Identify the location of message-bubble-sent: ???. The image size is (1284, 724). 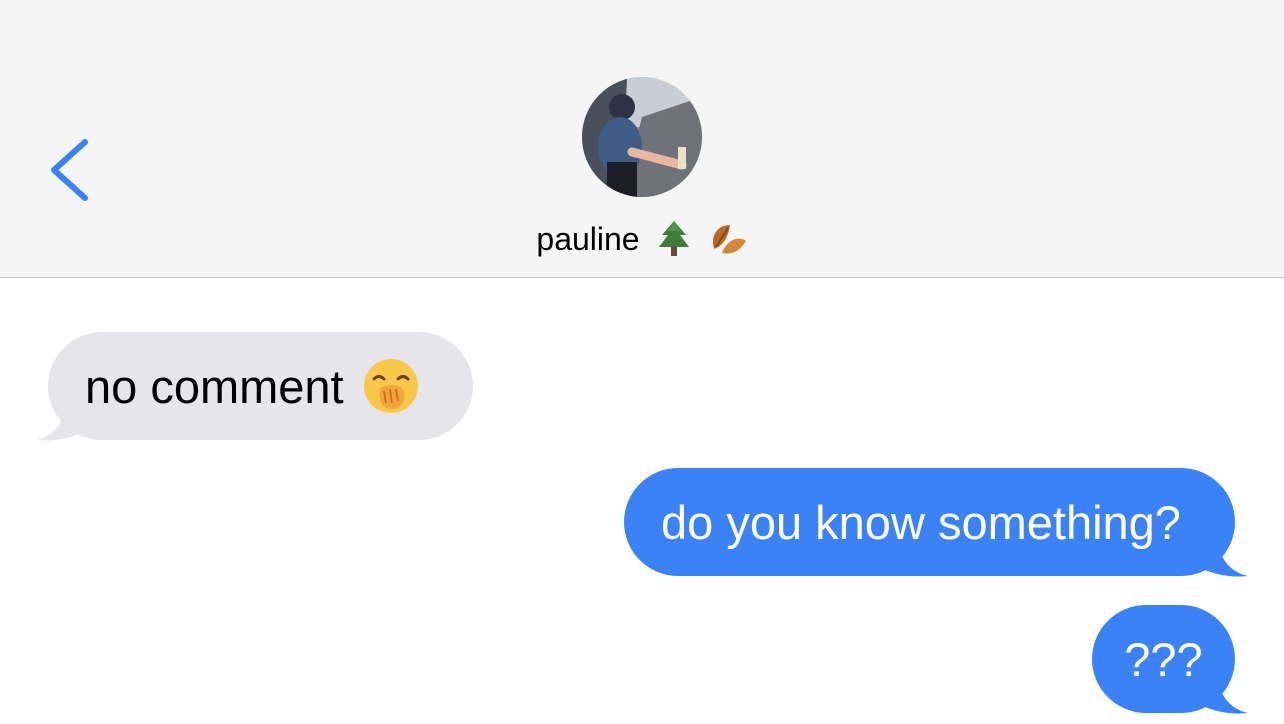
(1163, 659).